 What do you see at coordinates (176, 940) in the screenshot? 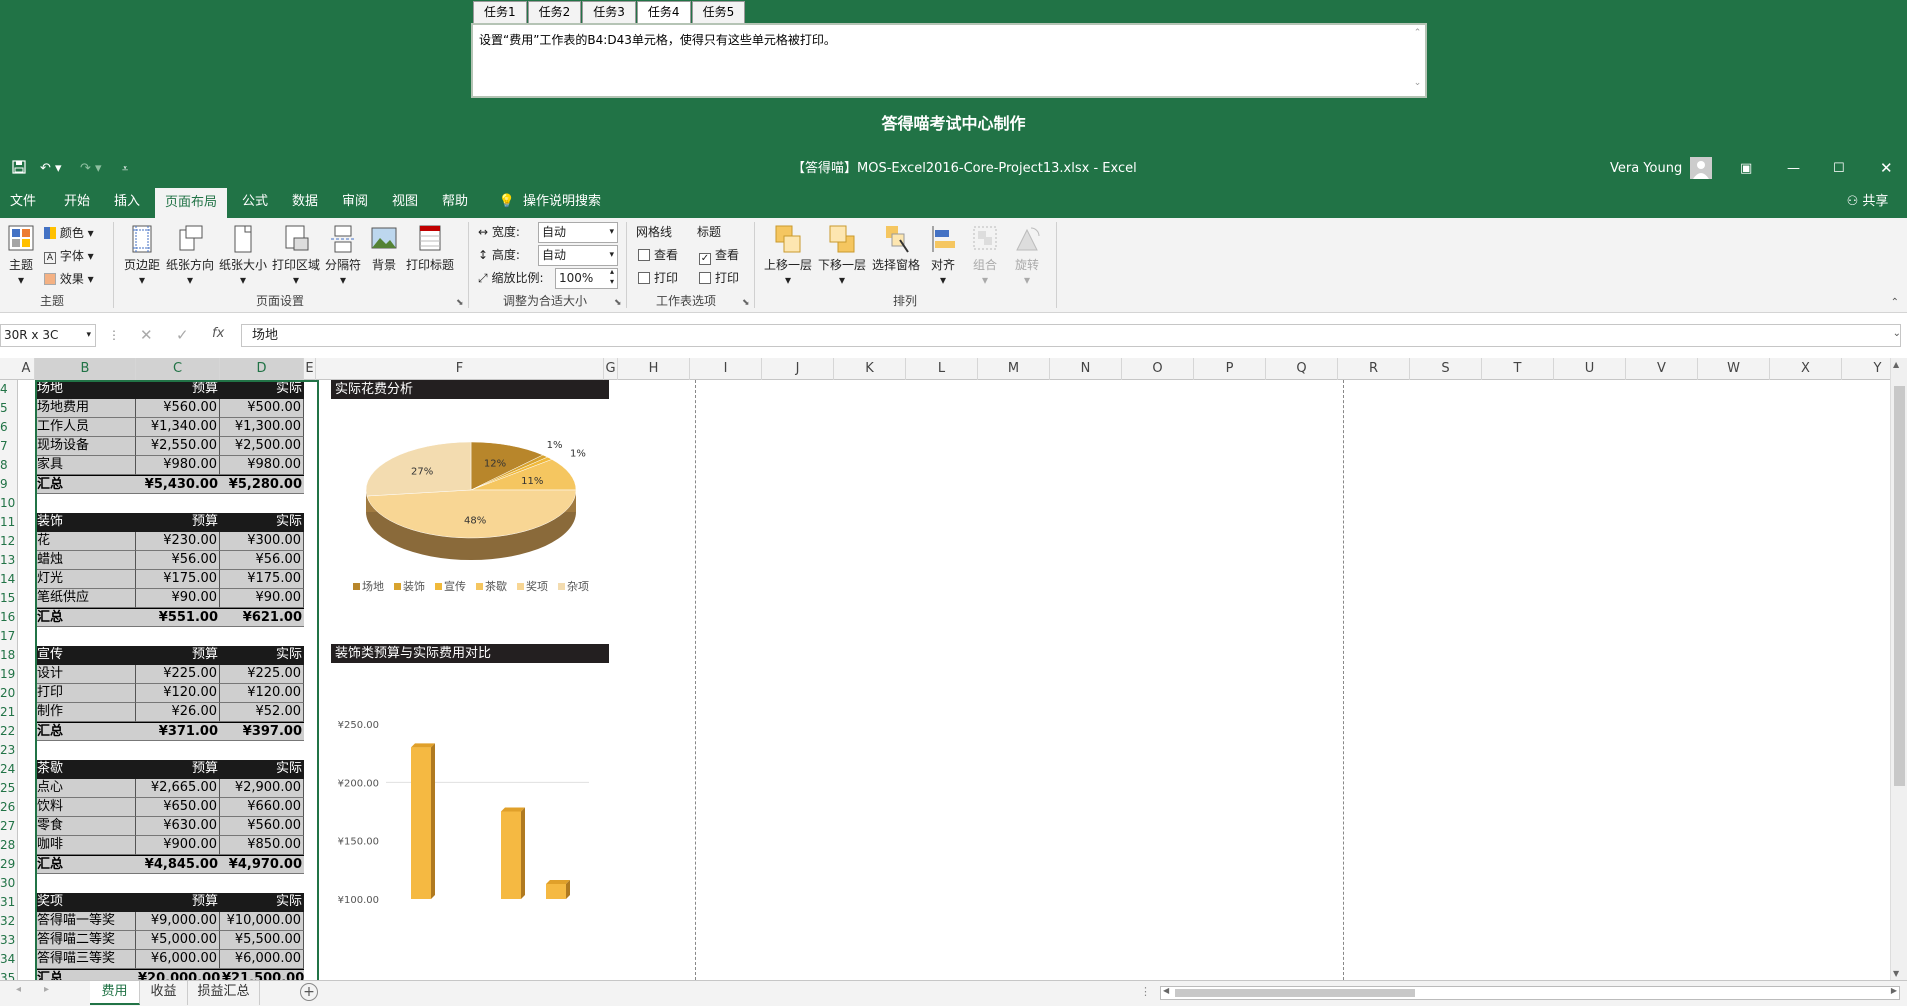
I see `table-row: 答得喵二等奖 ¥5,000.00 ¥5,500.00` at bounding box center [176, 940].